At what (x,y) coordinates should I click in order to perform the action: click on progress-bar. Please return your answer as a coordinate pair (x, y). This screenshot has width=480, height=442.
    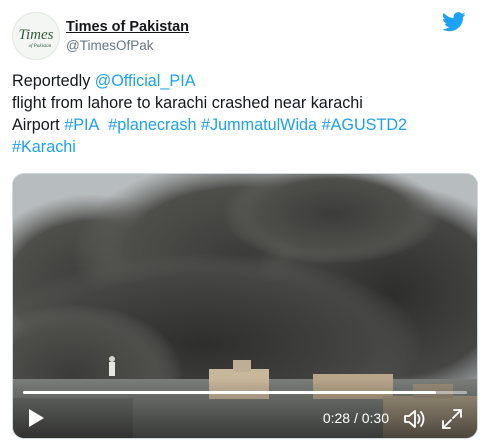
    Looking at the image, I should click on (245, 392).